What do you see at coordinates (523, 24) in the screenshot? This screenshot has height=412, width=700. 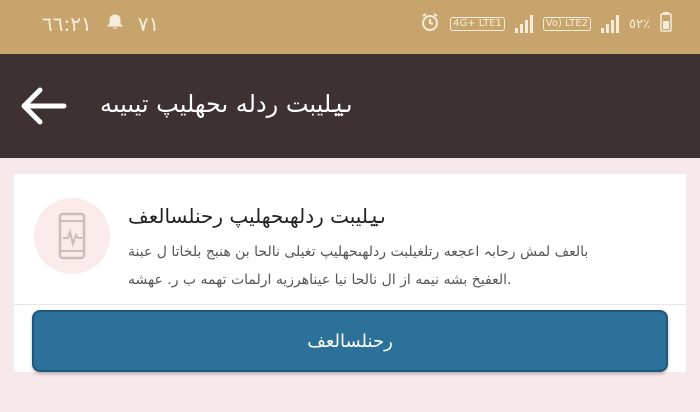 I see `signal-icon` at bounding box center [523, 24].